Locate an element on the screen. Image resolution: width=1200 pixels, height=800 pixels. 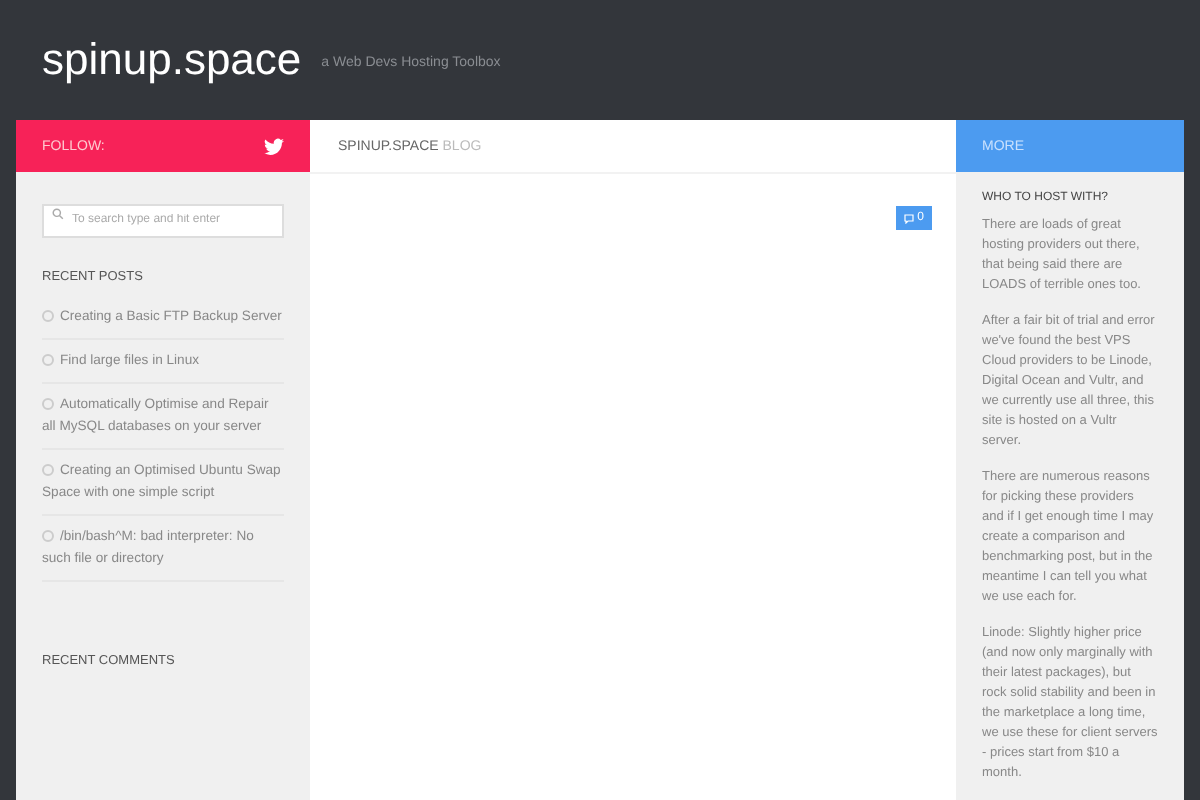
site-title: spinup.space is located at coordinates (172, 60).